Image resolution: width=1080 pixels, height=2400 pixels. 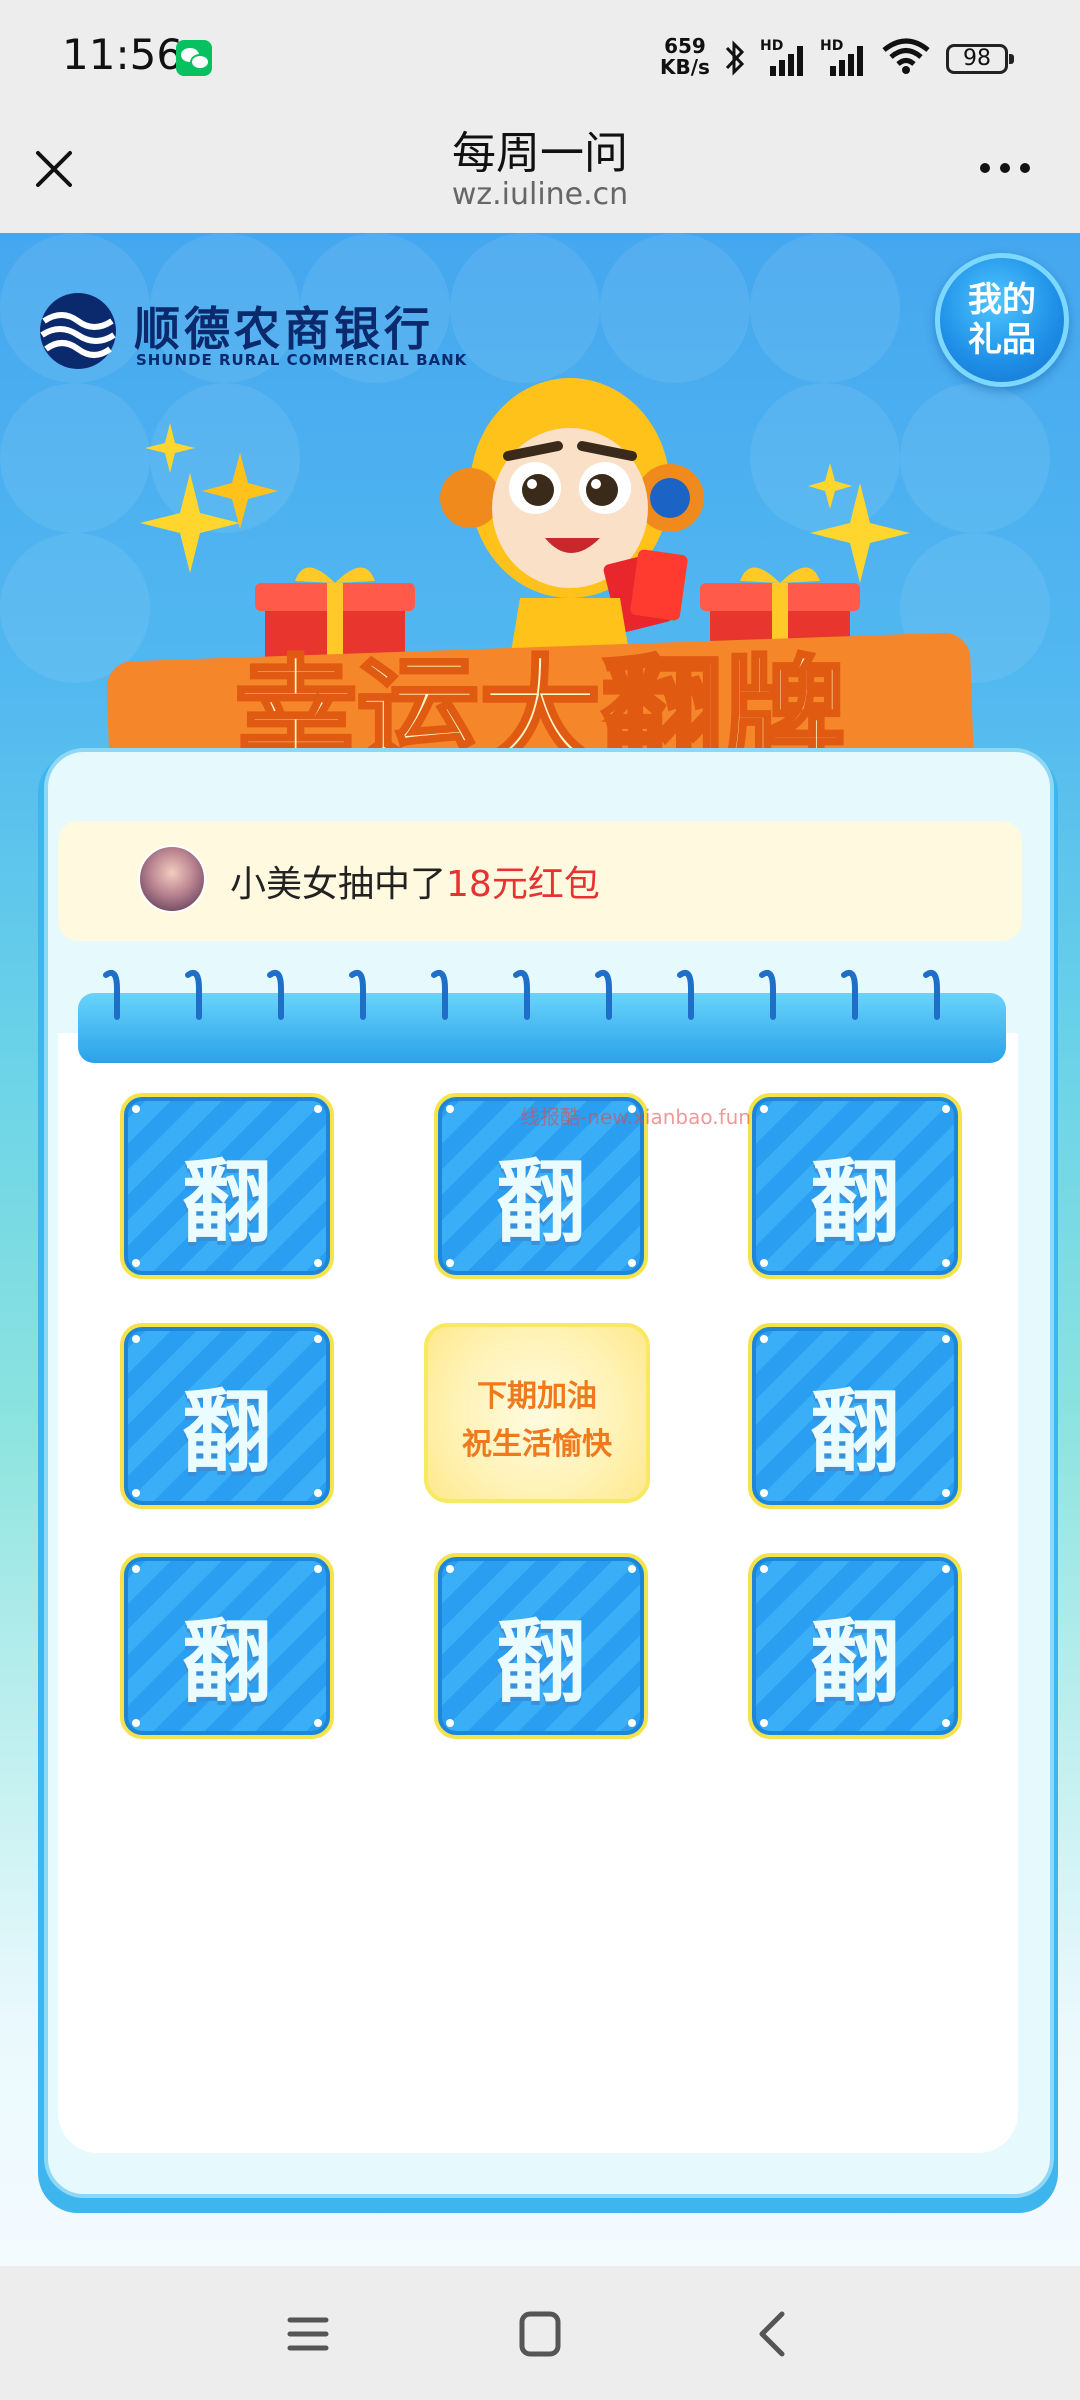 I want to click on flip-card-9: 翻, so click(x=855, y=1646).